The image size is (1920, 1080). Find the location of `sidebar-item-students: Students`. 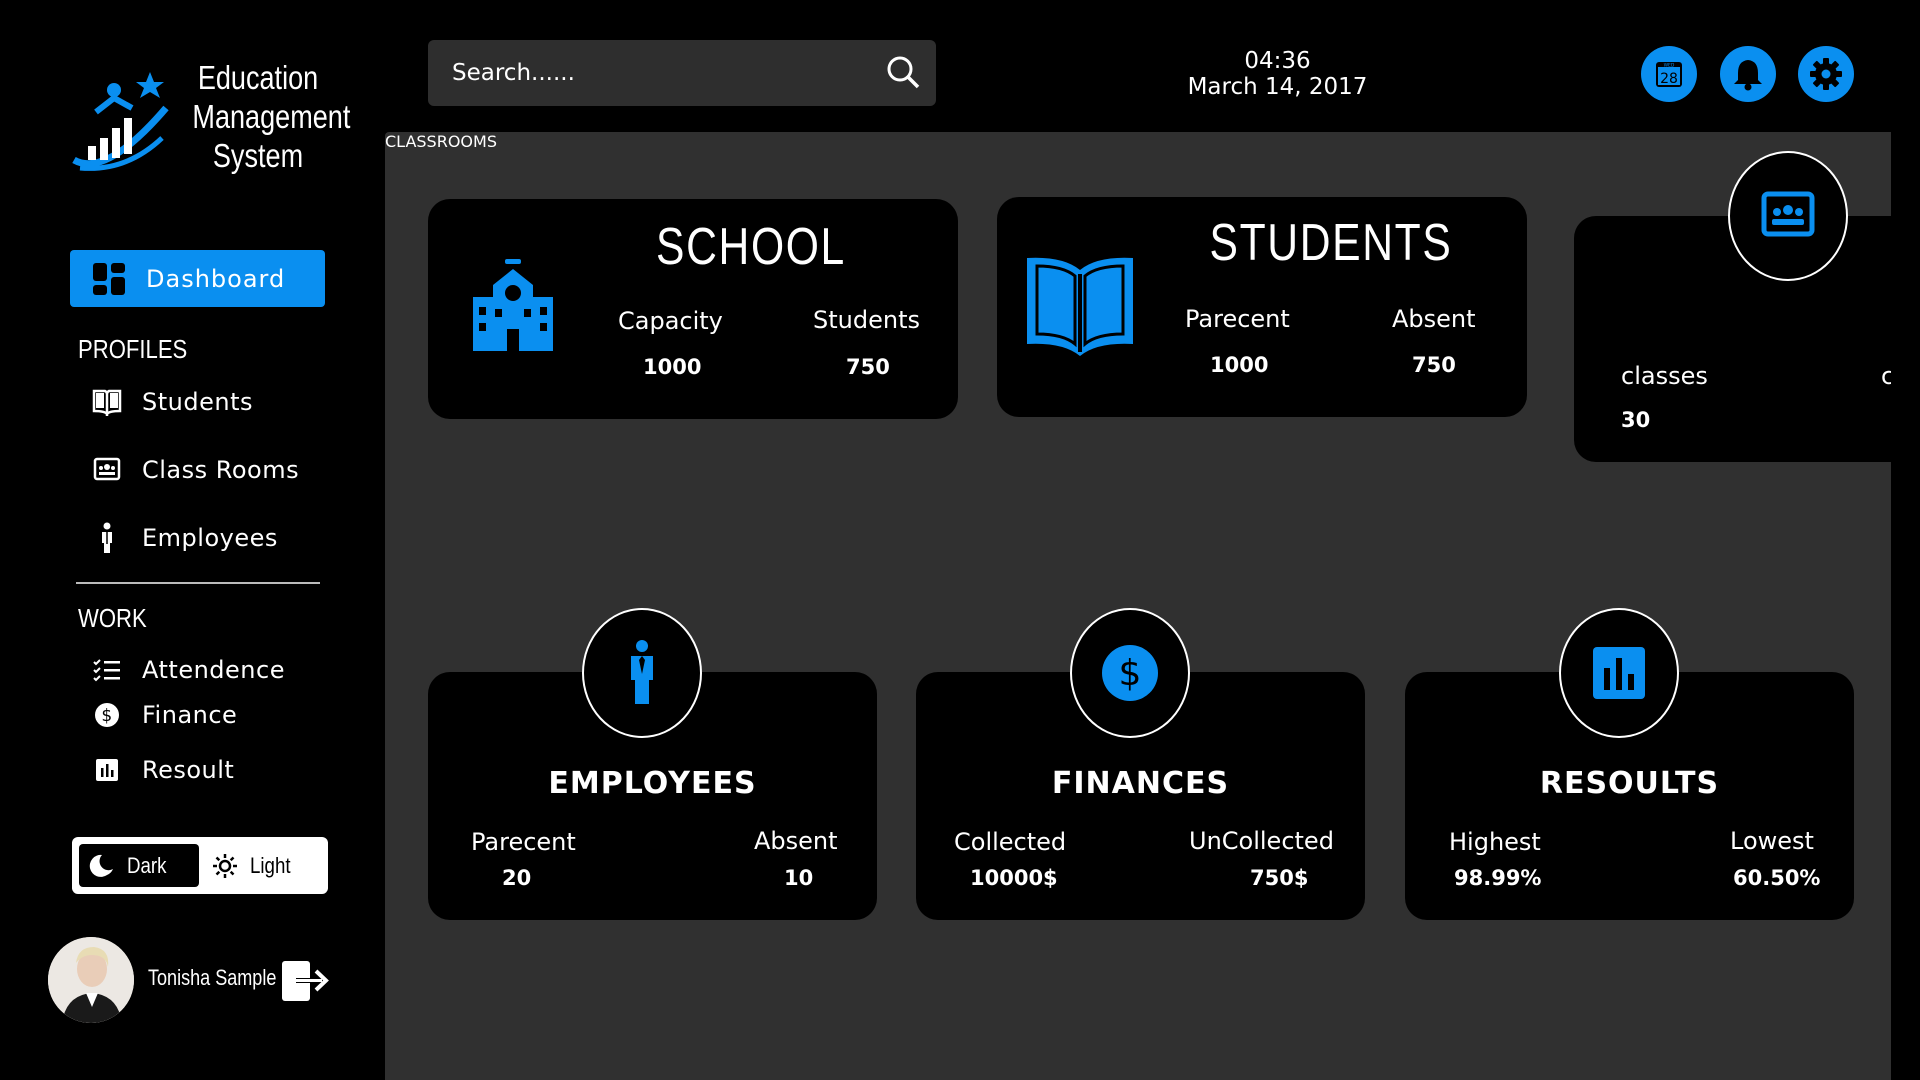

sidebar-item-students: Students is located at coordinates (172, 402).